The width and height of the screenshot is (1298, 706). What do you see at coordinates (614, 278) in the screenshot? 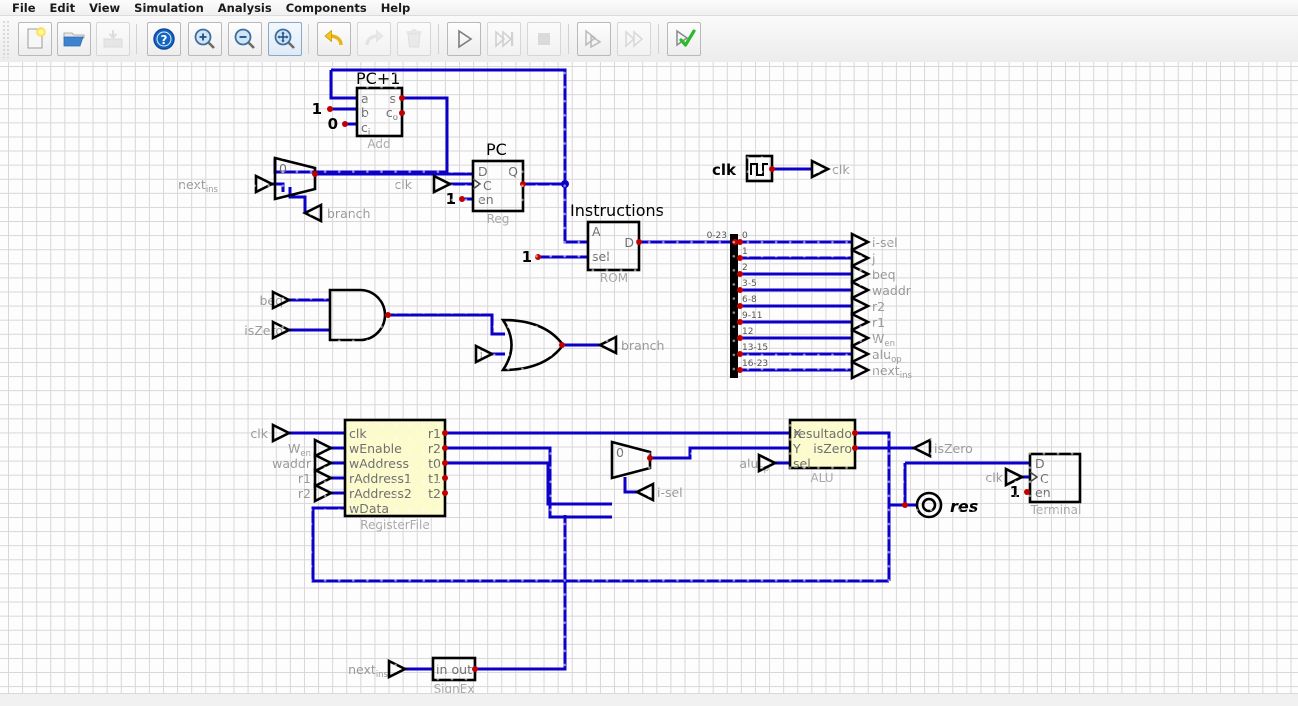
I see `rom-name: ROM` at bounding box center [614, 278].